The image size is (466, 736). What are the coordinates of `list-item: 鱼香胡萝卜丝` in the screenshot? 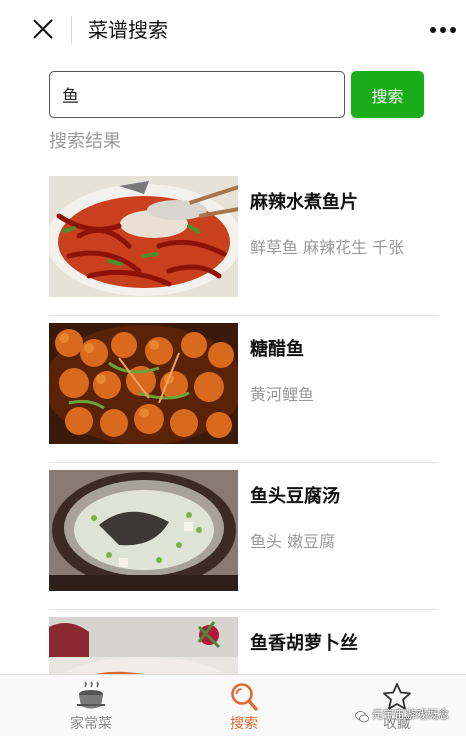 It's located at (243, 641).